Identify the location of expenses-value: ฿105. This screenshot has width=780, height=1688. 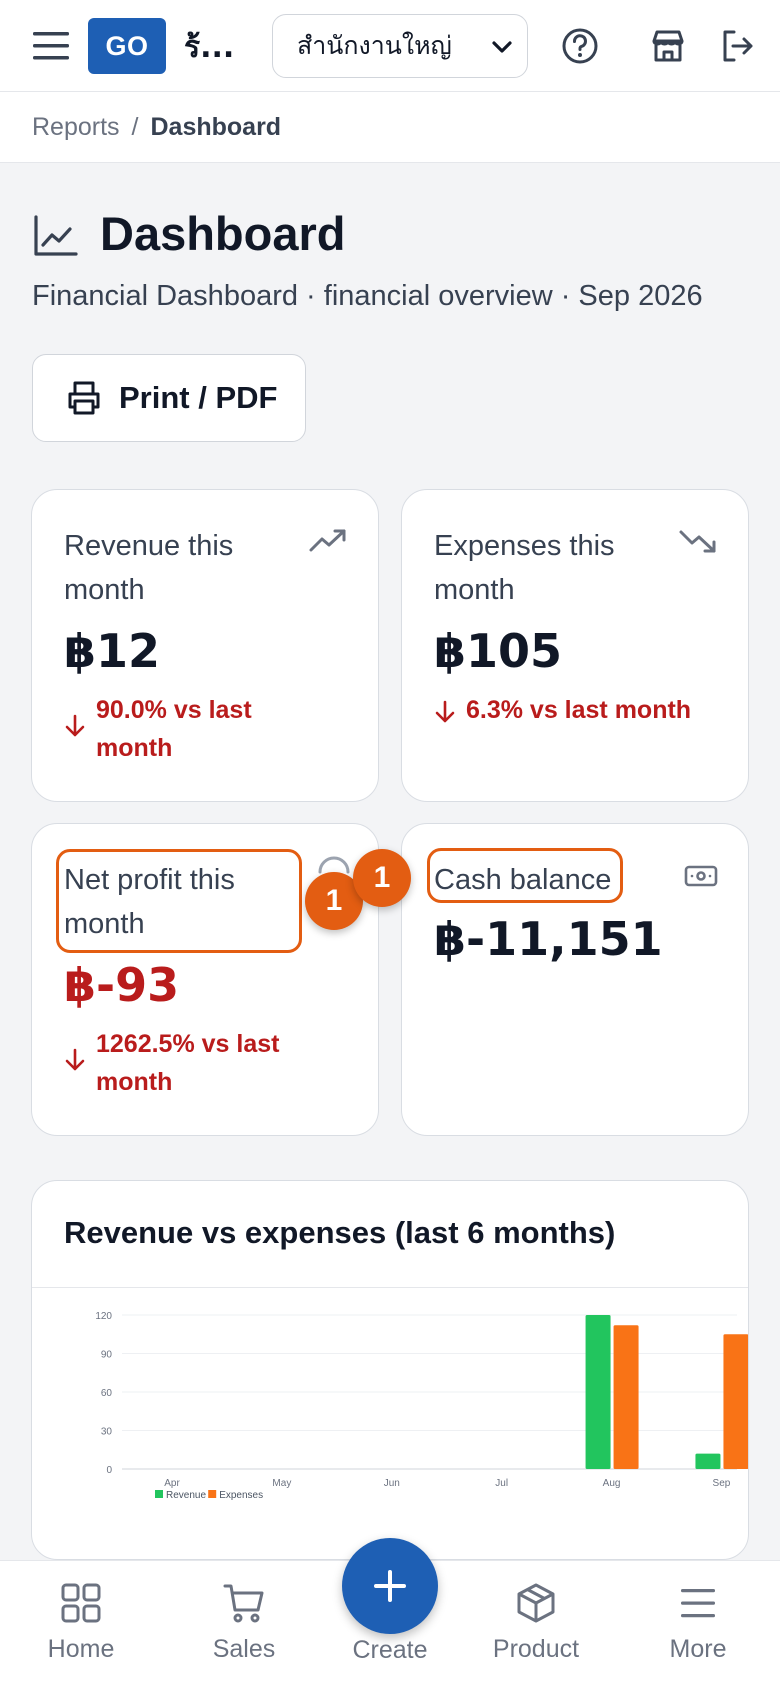
(498, 651).